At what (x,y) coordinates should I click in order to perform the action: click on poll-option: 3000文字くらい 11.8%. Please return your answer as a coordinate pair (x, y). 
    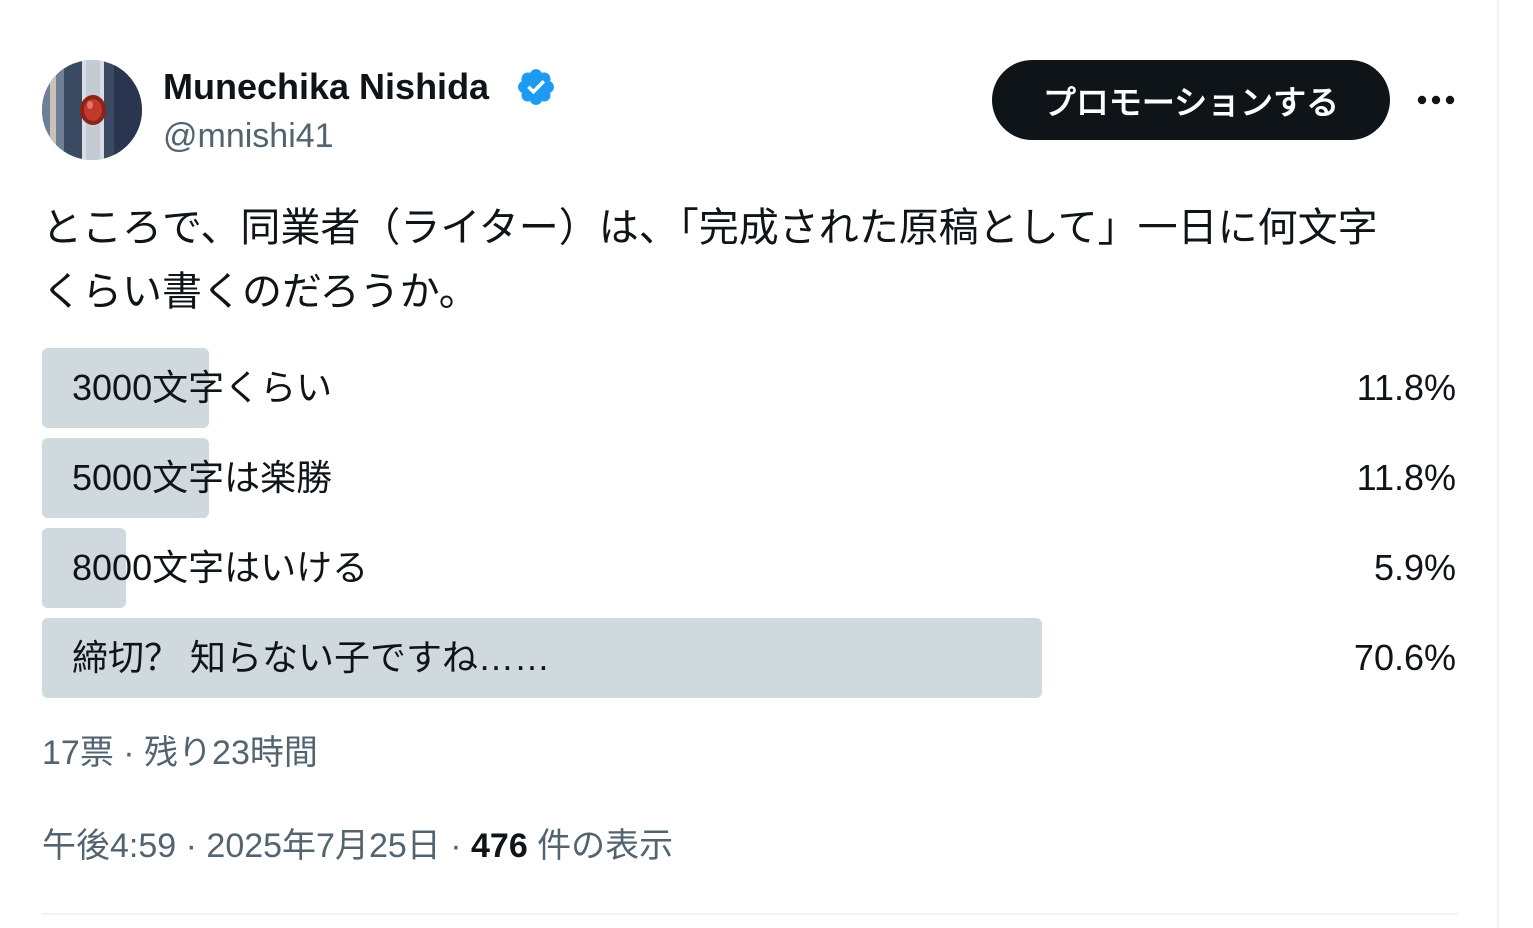
    Looking at the image, I should click on (752, 388).